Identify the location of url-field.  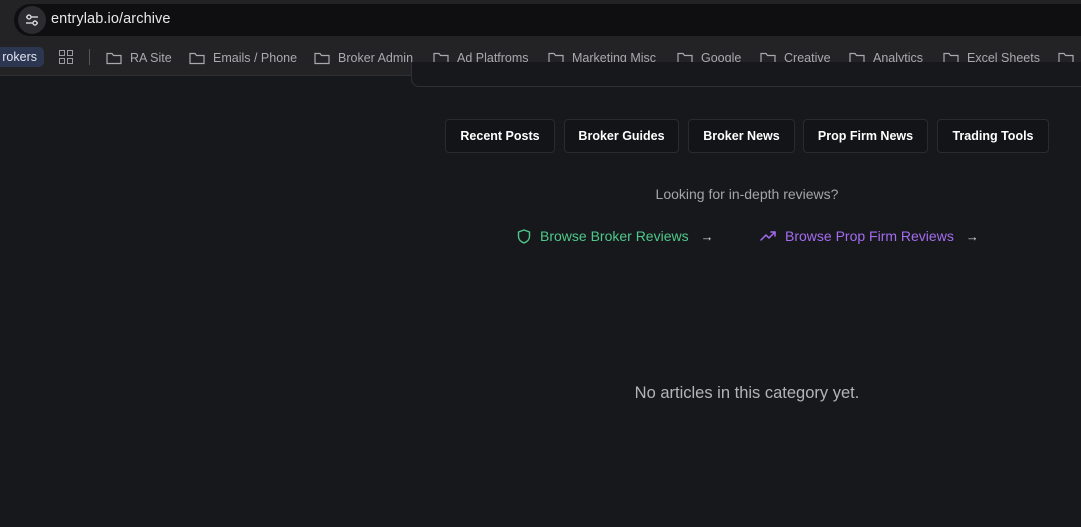
(547, 20).